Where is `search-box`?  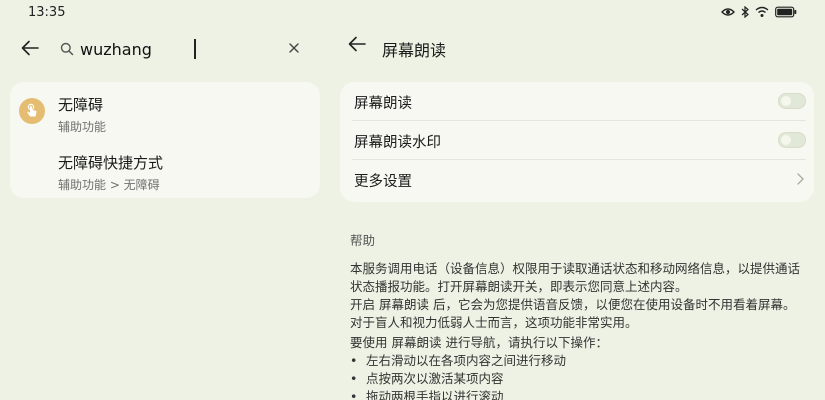 search-box is located at coordinates (181, 49).